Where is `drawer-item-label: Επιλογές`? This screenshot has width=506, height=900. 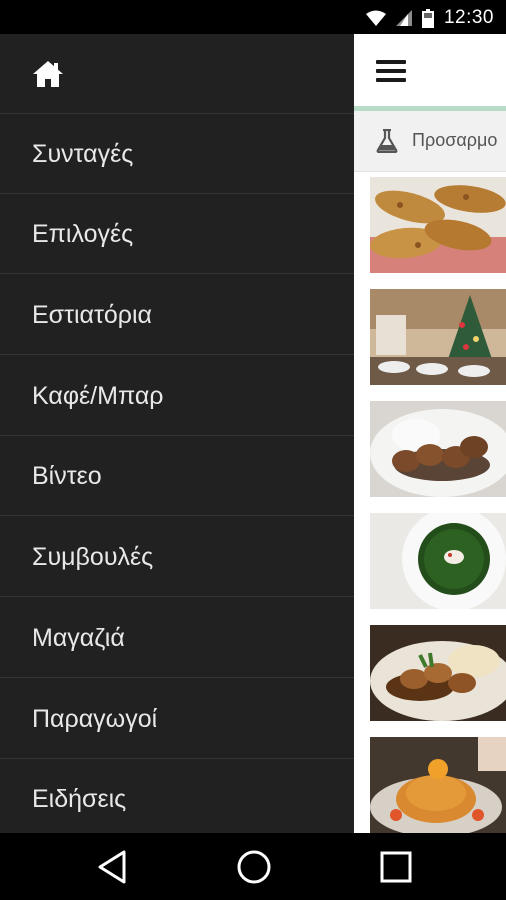 drawer-item-label: Επιλογές is located at coordinates (83, 234).